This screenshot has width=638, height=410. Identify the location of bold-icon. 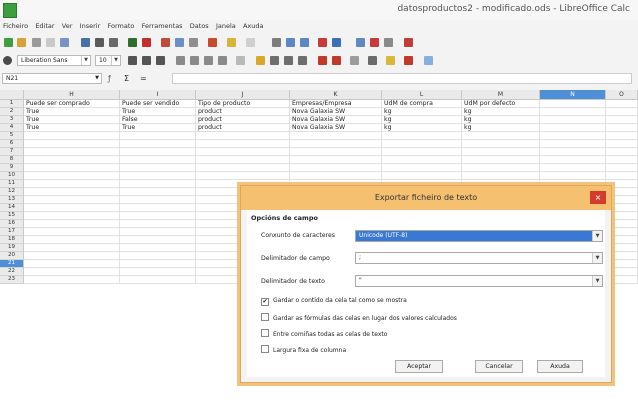
(132, 60).